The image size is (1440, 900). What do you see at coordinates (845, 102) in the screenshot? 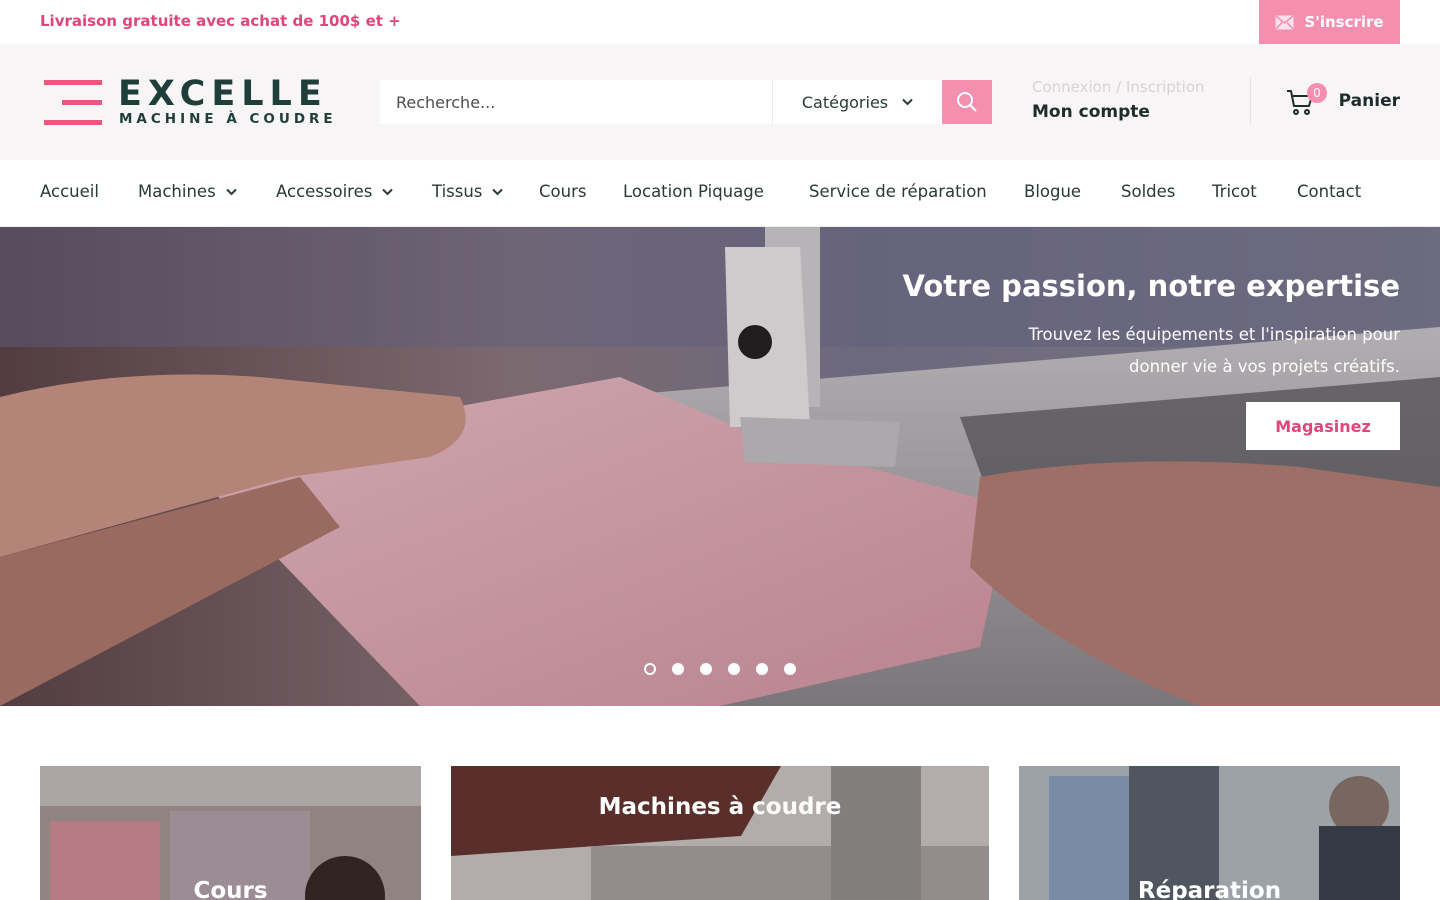
I see `category-select-label: Catégories` at bounding box center [845, 102].